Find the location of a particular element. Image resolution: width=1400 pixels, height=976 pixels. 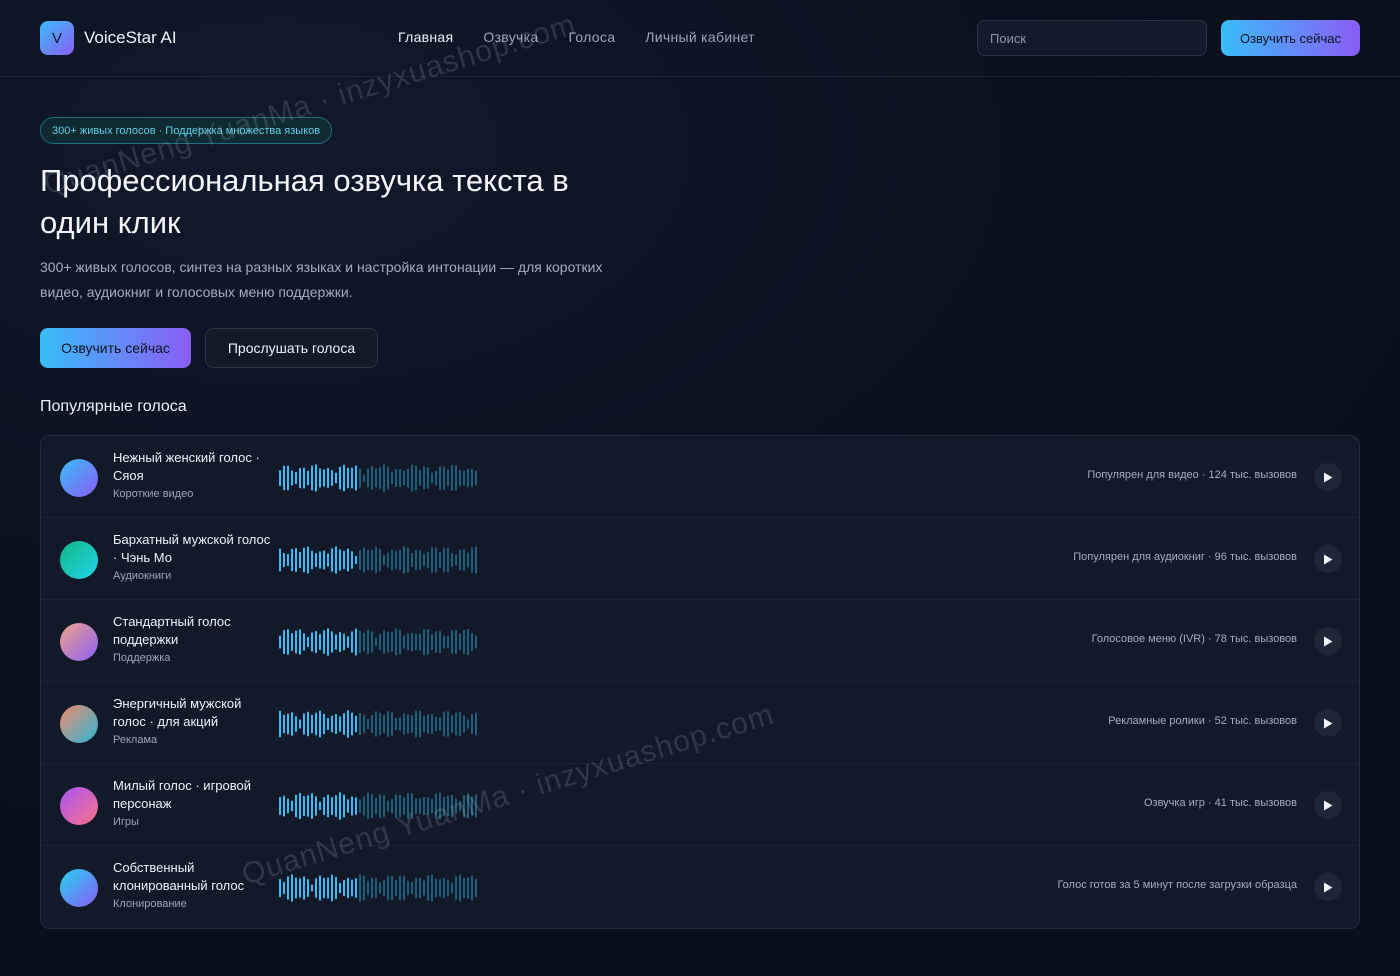

header-cta-button: Озвучить сейчас is located at coordinates (1290, 38).